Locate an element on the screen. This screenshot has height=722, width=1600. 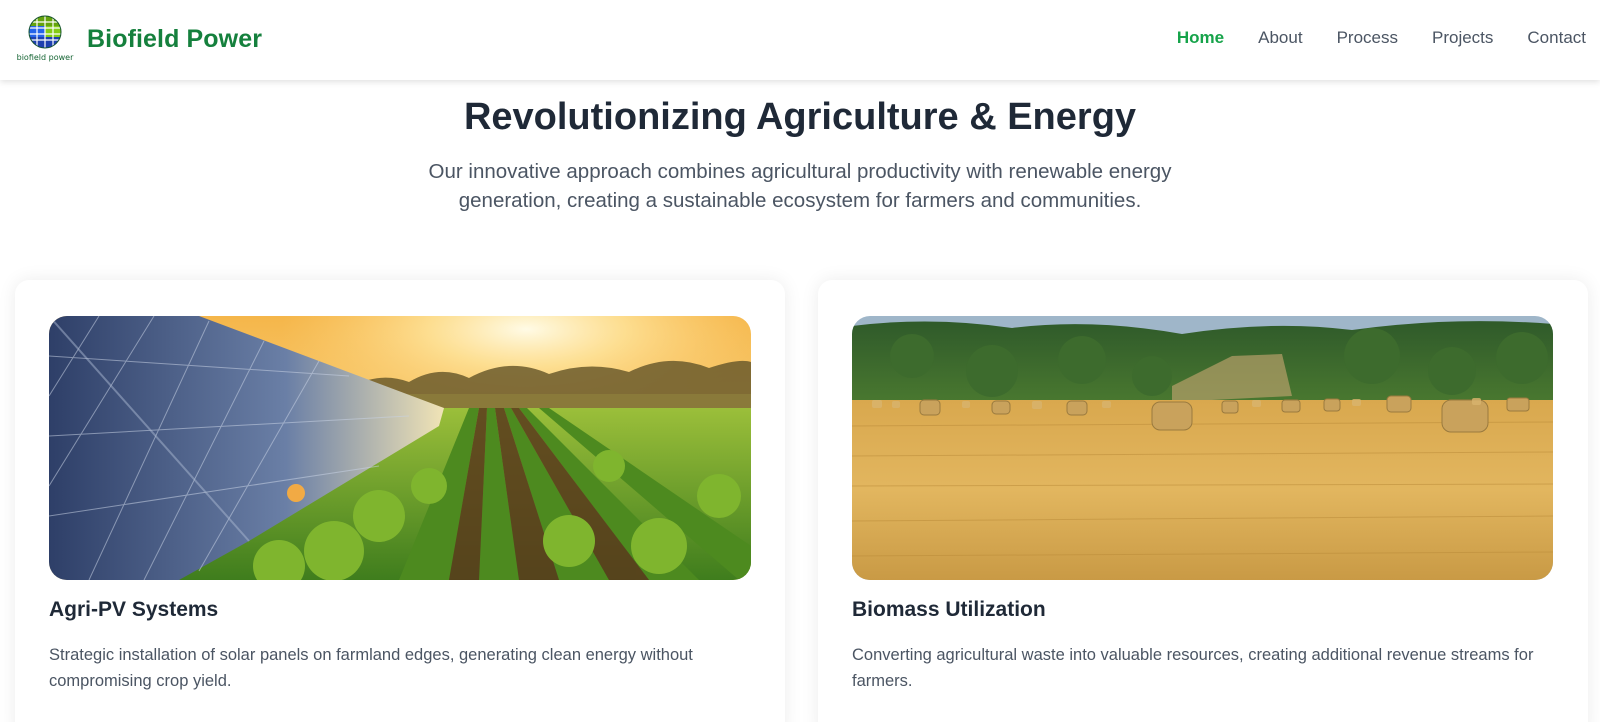
main-nav: Home About Process Projects Contact is located at coordinates (1364, 38).